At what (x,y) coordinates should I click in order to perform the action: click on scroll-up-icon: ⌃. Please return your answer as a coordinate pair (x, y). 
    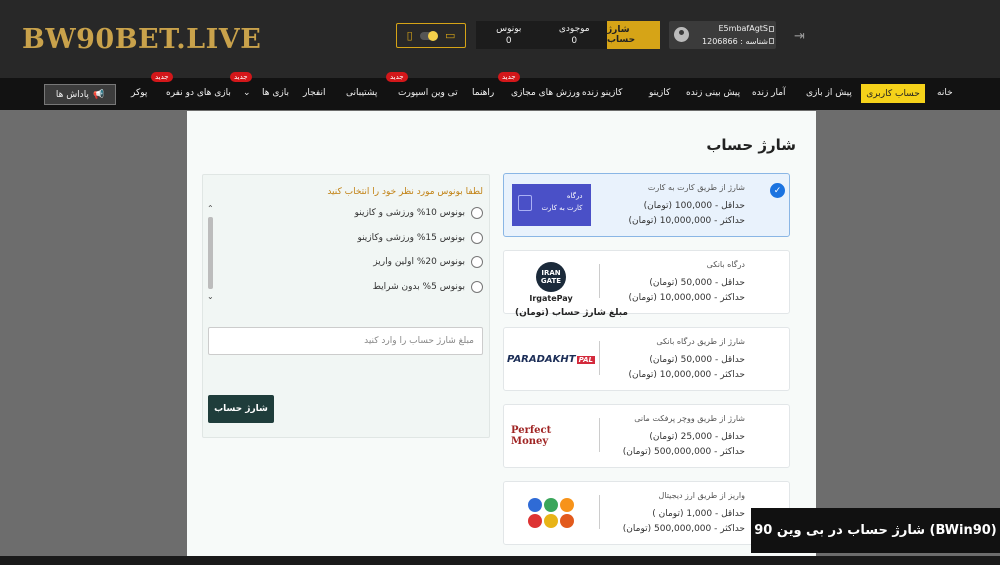
    Looking at the image, I should click on (210, 208).